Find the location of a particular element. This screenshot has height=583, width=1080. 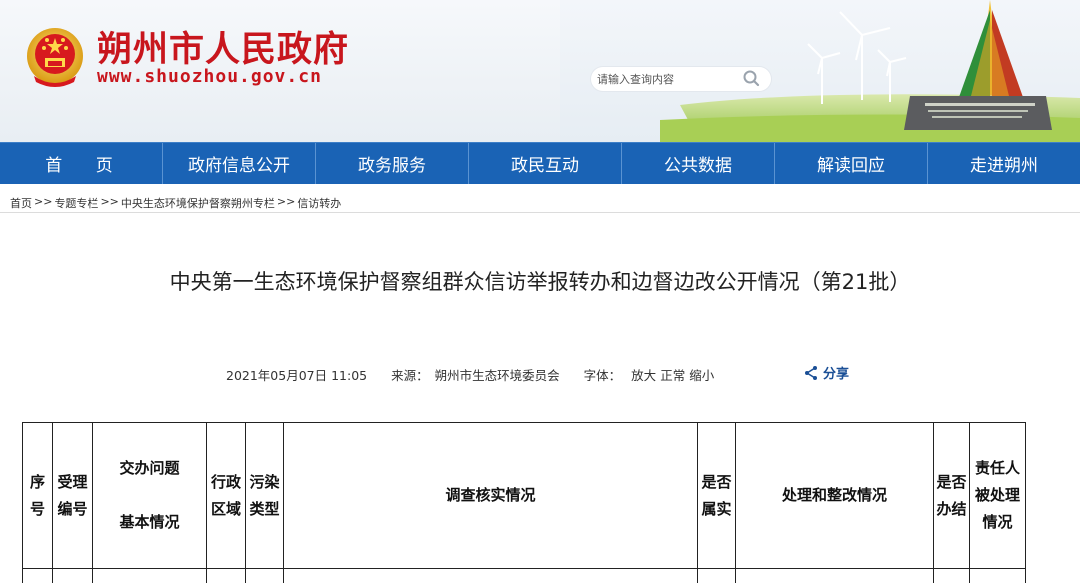

font-large-button: 放大 is located at coordinates (643, 374).